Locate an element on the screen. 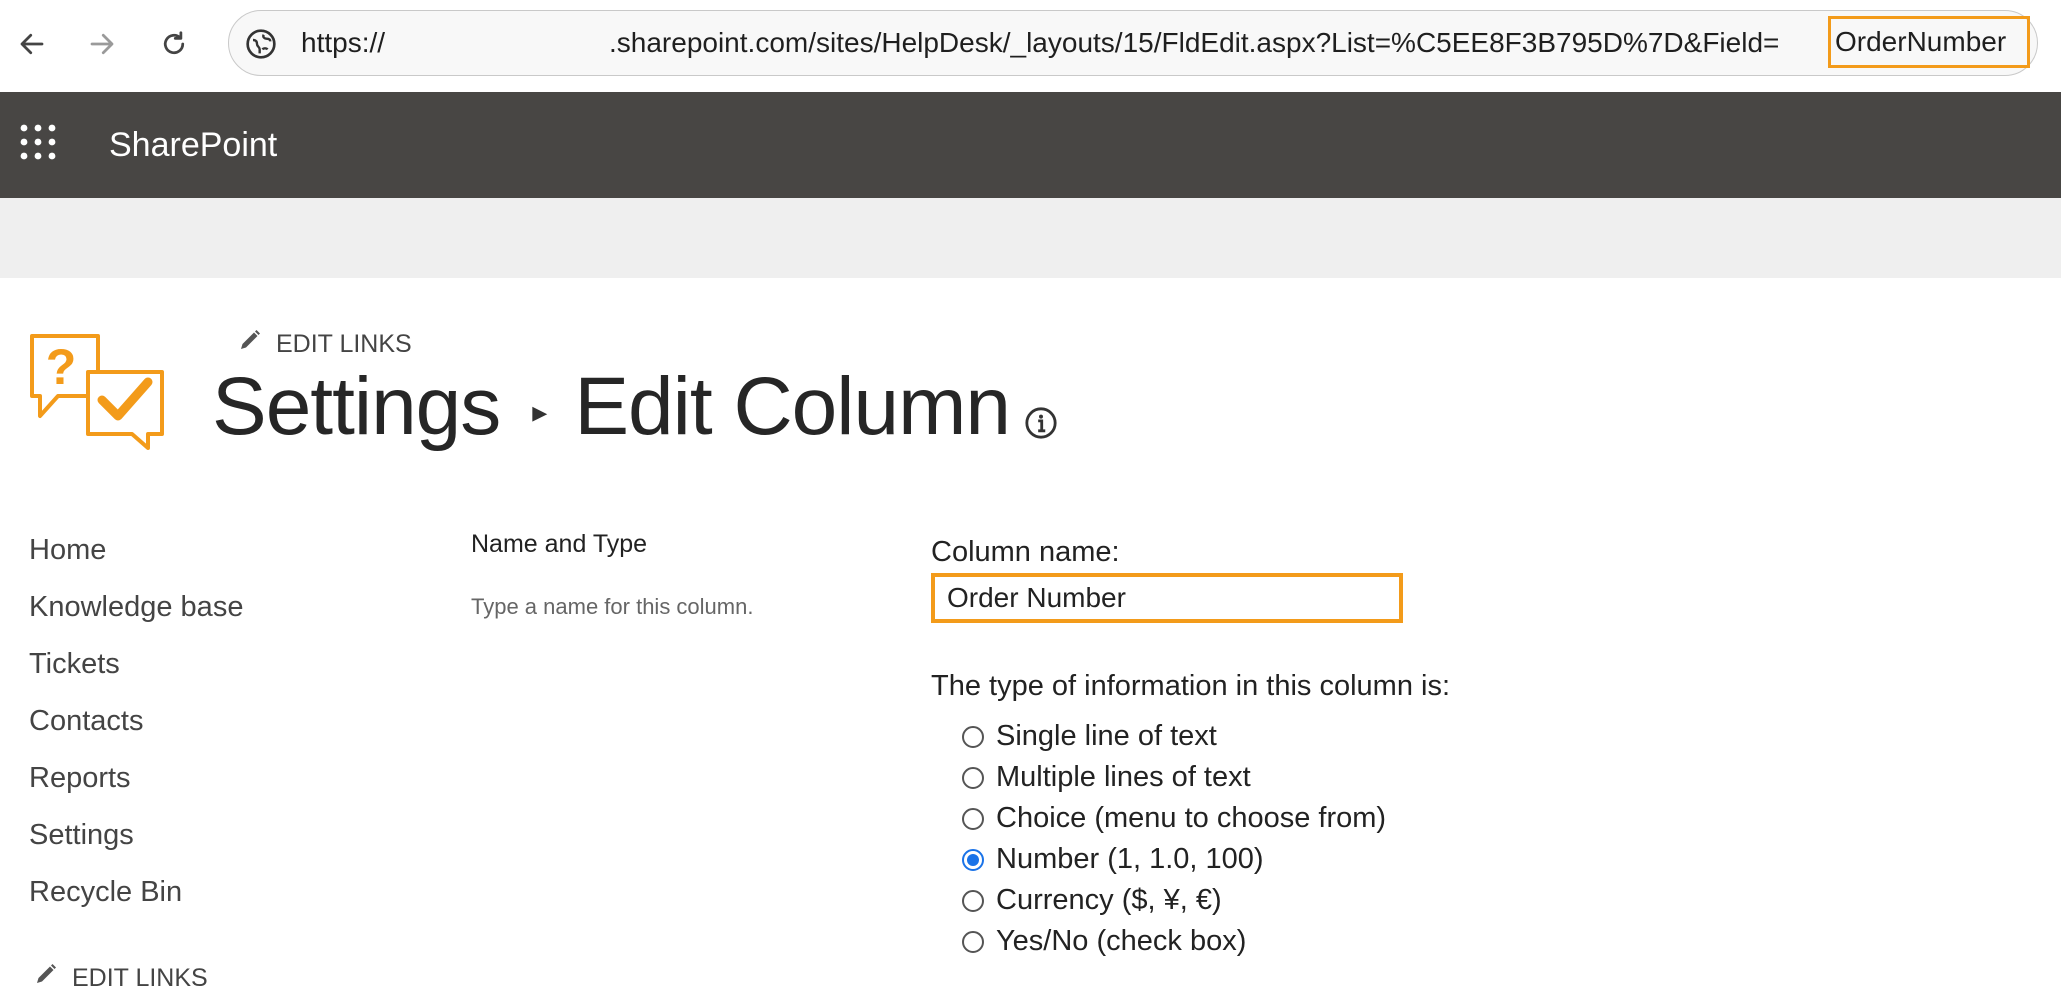 Image resolution: width=2061 pixels, height=1003 pixels. ribbon-bar is located at coordinates (1030, 238).